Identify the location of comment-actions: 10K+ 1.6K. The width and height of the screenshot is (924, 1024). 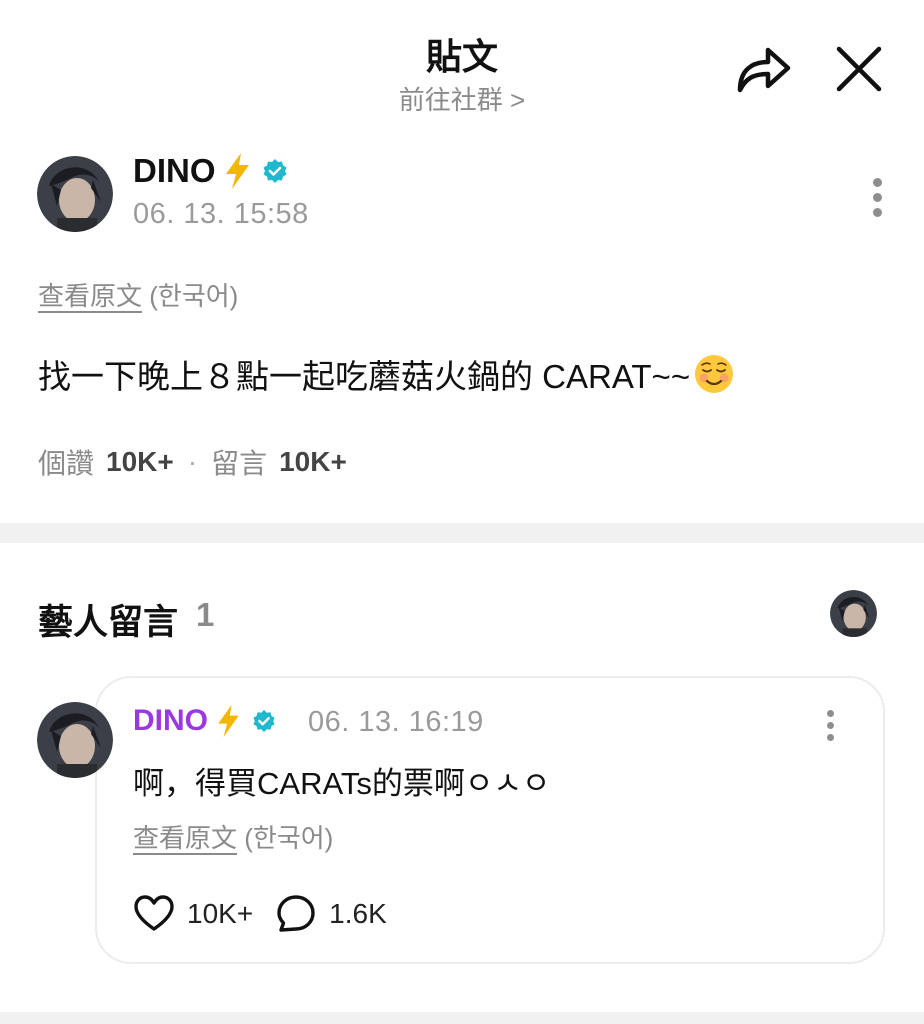
(271, 914).